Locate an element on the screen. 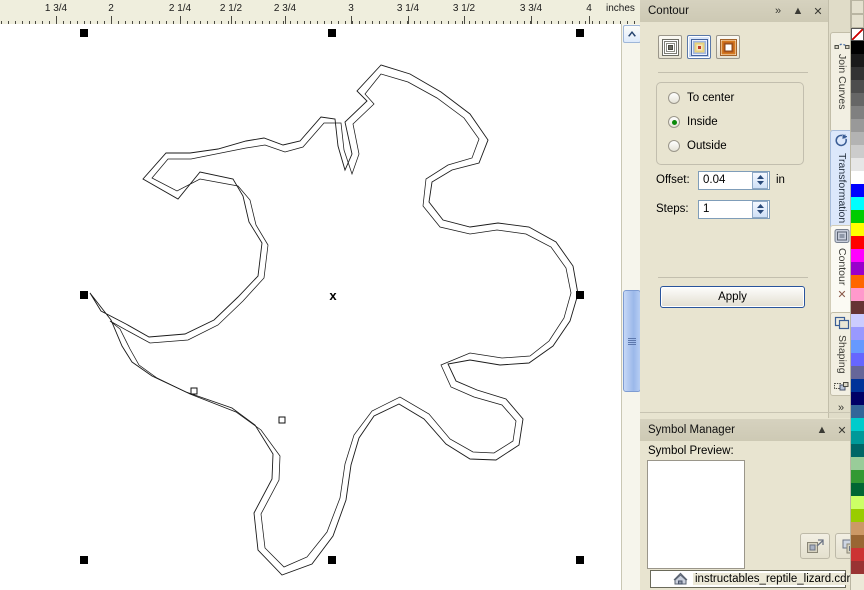 The height and width of the screenshot is (590, 864). radio-inside: Inside is located at coordinates (730, 122).